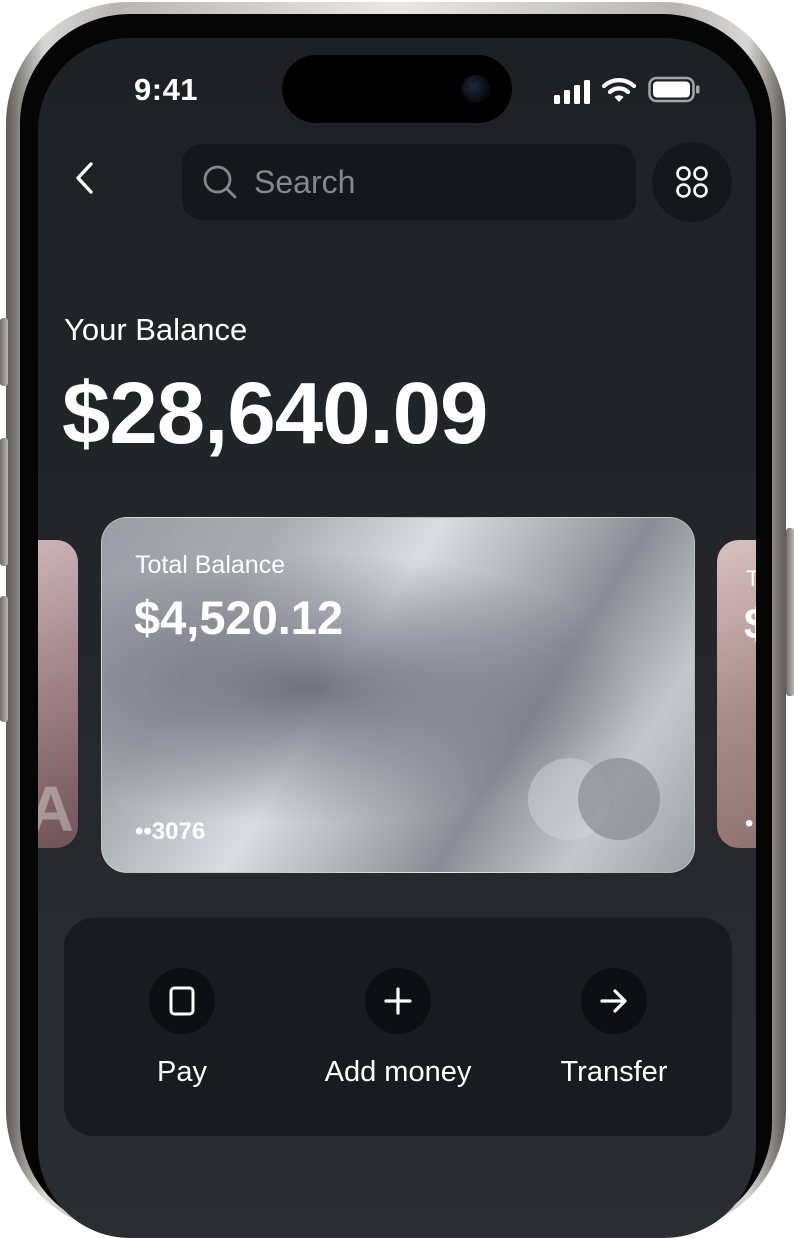  What do you see at coordinates (182, 1072) in the screenshot?
I see `pay-label: Pay` at bounding box center [182, 1072].